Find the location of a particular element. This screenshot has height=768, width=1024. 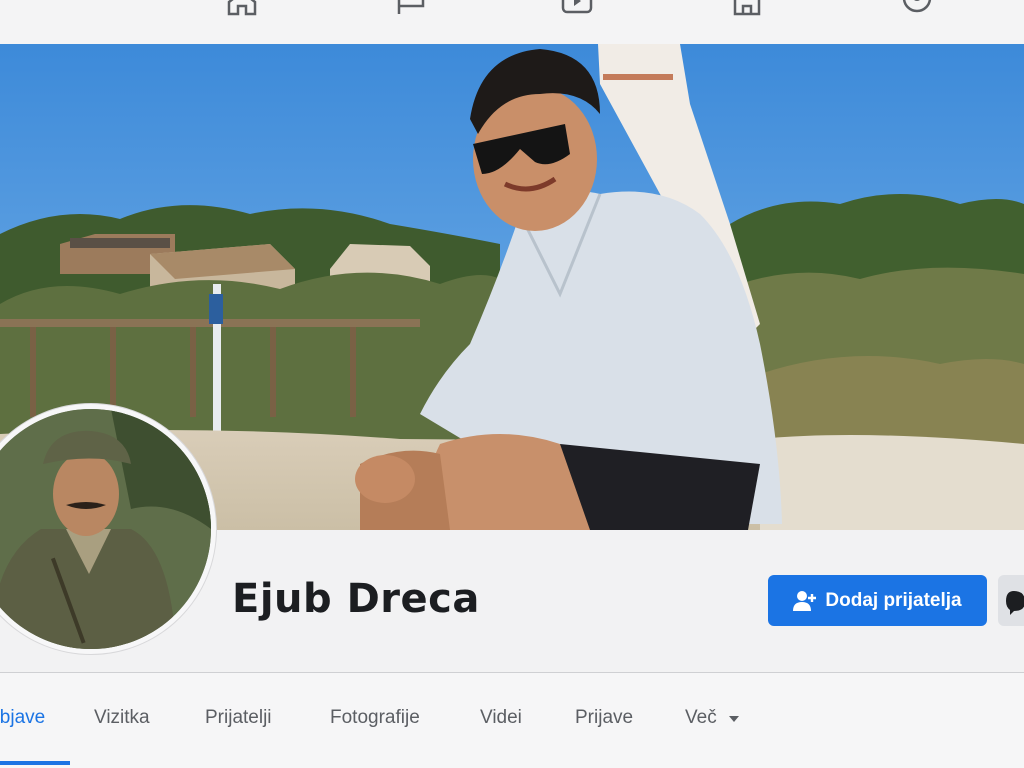

tab-videos: Videi is located at coordinates (501, 718).